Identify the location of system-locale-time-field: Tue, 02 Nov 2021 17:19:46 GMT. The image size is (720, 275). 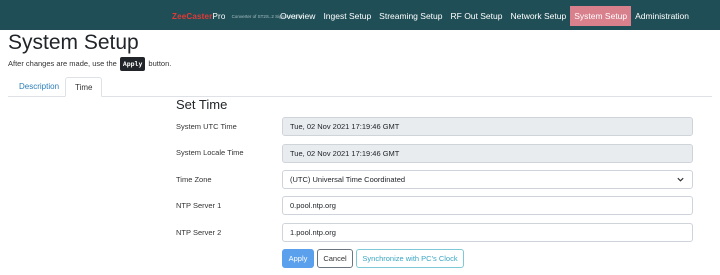
(487, 153).